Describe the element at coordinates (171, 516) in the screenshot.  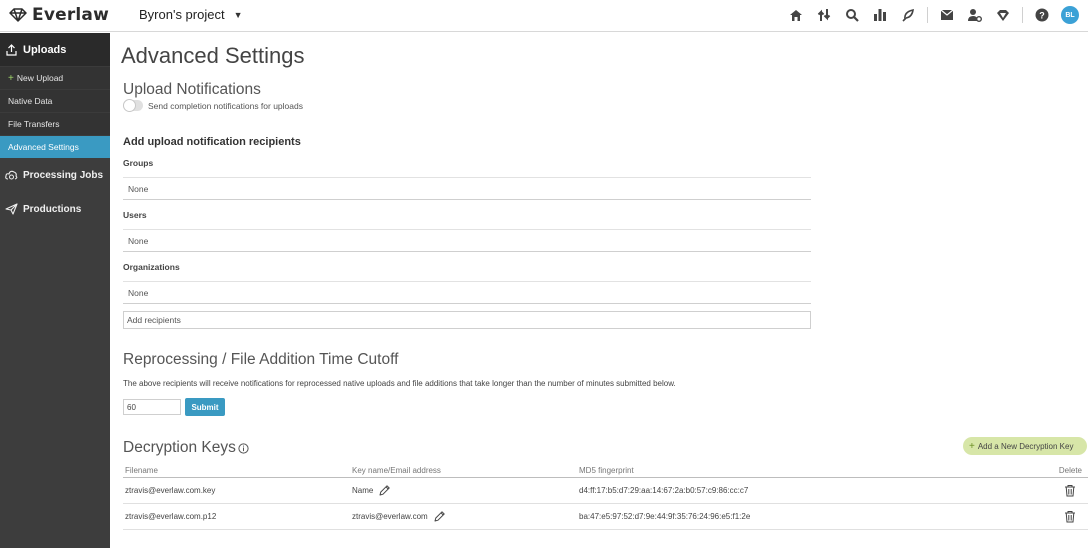
I see `filename-cell: ztravis@everlaw.com.p12` at that location.